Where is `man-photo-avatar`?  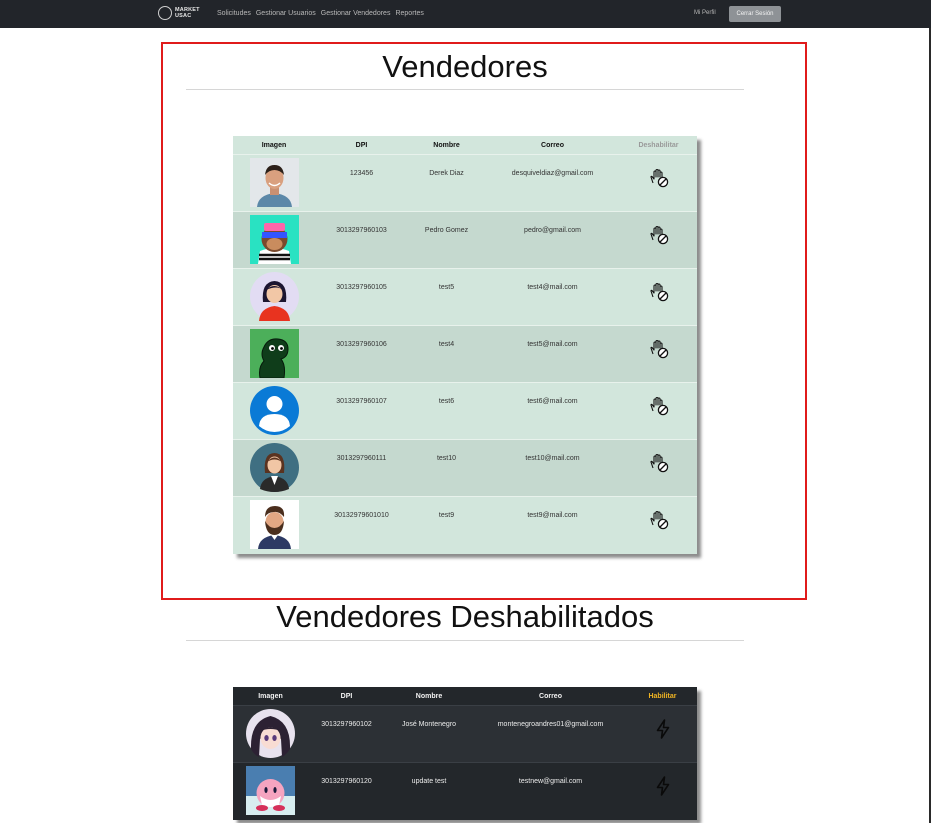
man-photo-avatar is located at coordinates (274, 182).